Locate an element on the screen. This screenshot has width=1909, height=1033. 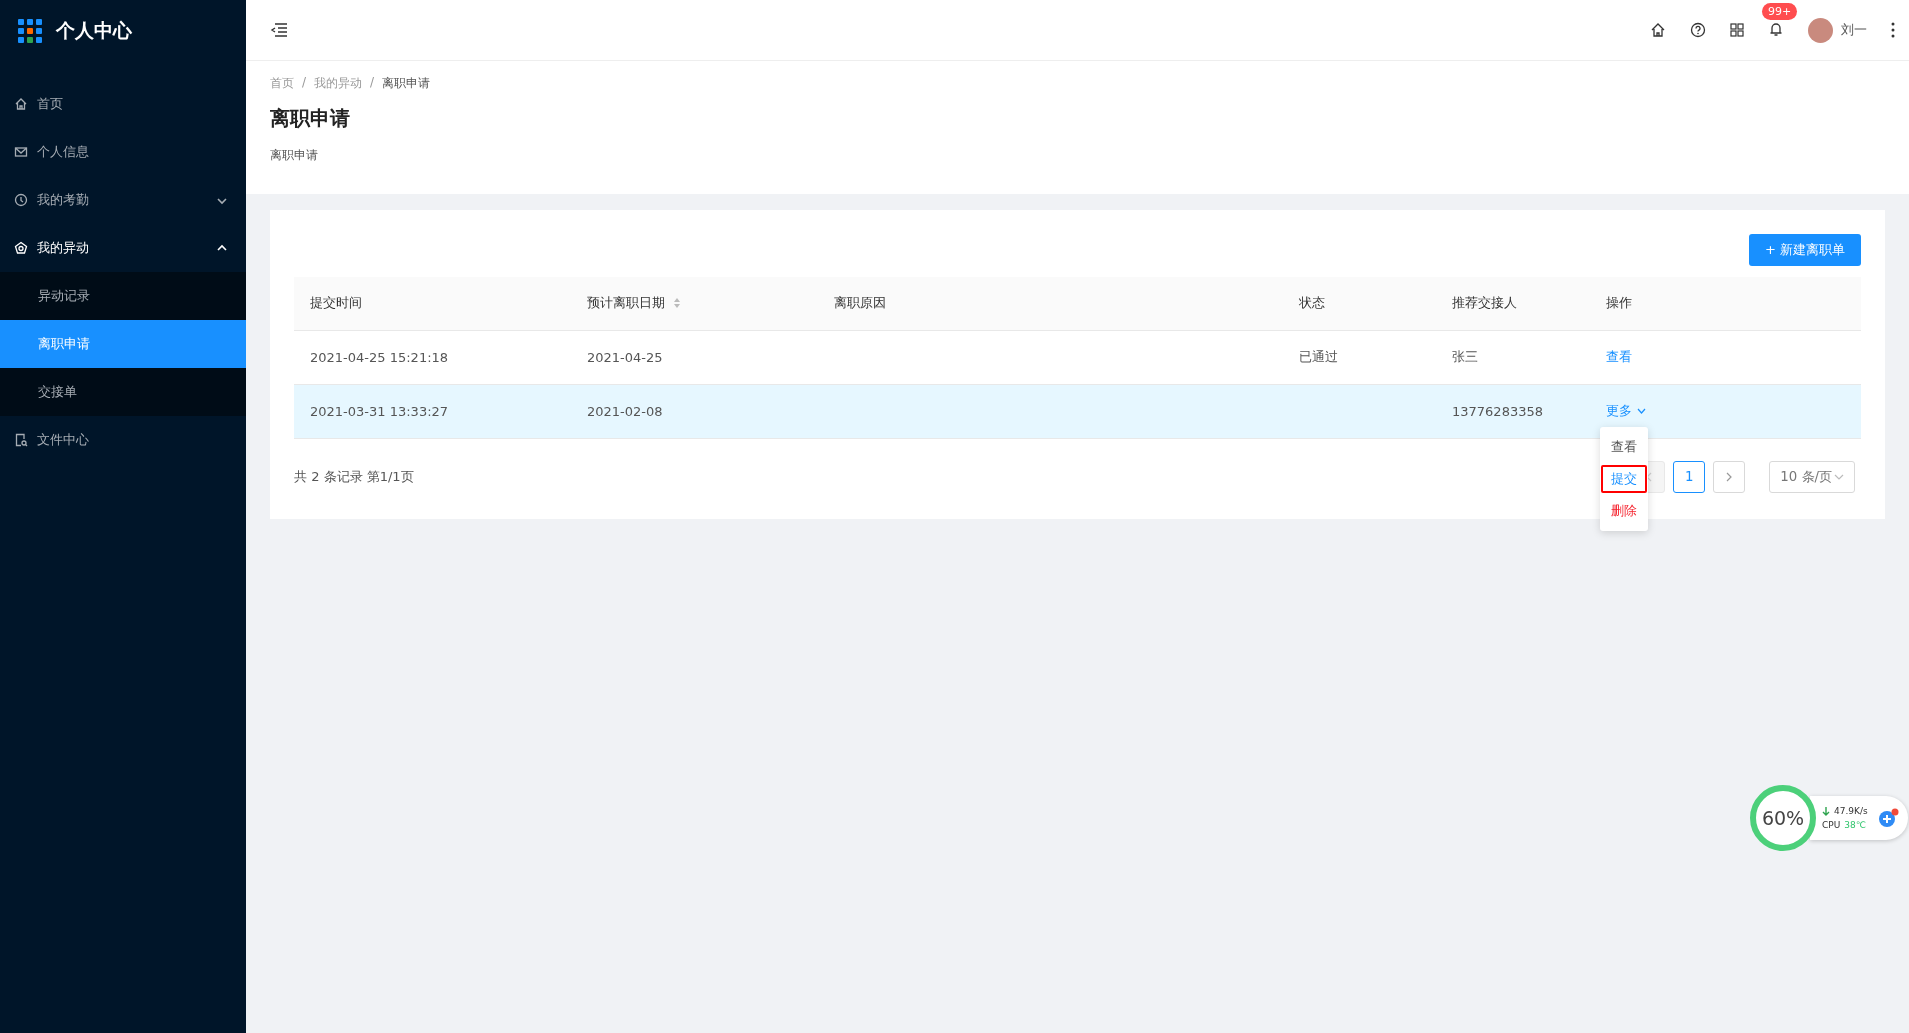
menu-item: 我的考勤 is located at coordinates (123, 200).